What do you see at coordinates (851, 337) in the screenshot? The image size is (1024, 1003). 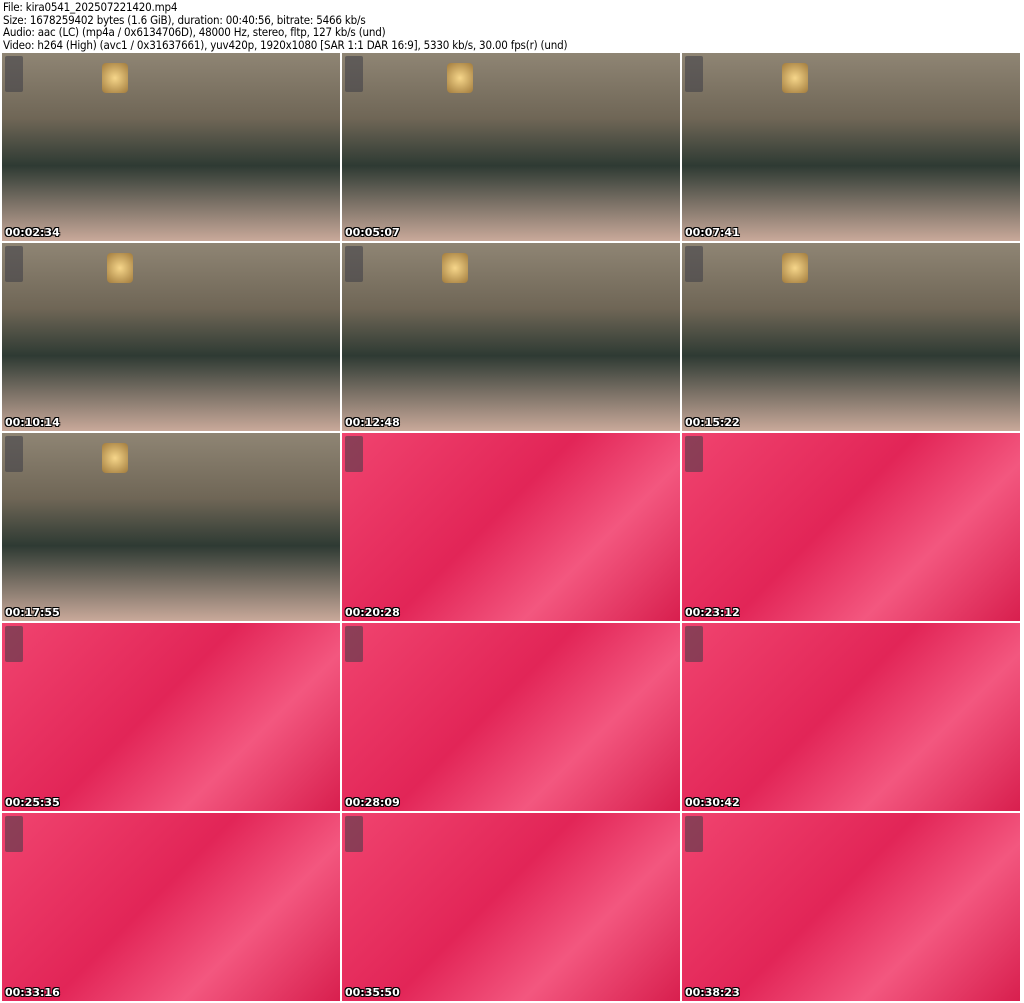 I see `video-thumbnail: 00:15:22` at bounding box center [851, 337].